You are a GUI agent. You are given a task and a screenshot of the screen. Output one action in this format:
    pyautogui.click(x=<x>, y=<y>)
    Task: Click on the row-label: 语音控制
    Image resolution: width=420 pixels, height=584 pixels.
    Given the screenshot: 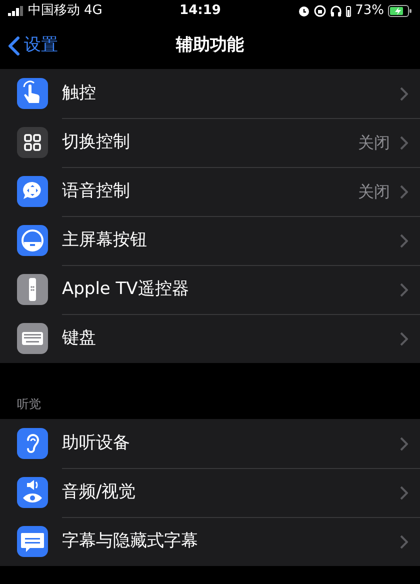 What is the action you would take?
    pyautogui.click(x=96, y=192)
    